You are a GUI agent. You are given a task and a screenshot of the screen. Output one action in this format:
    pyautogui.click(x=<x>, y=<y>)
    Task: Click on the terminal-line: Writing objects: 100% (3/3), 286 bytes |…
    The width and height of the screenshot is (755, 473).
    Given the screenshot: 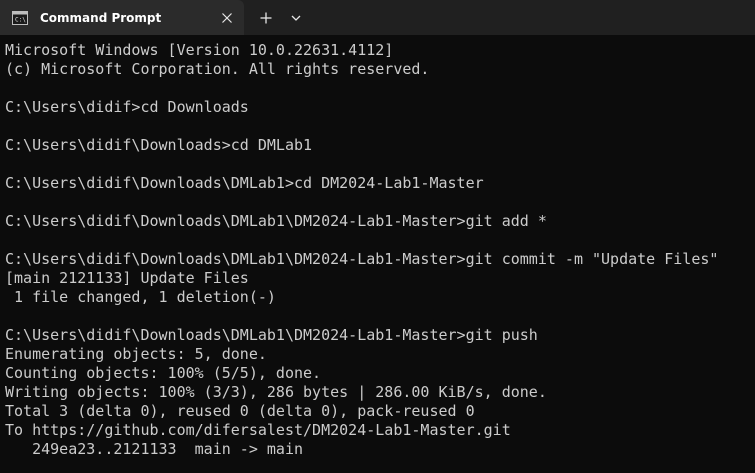 What is the action you would take?
    pyautogui.click(x=276, y=392)
    